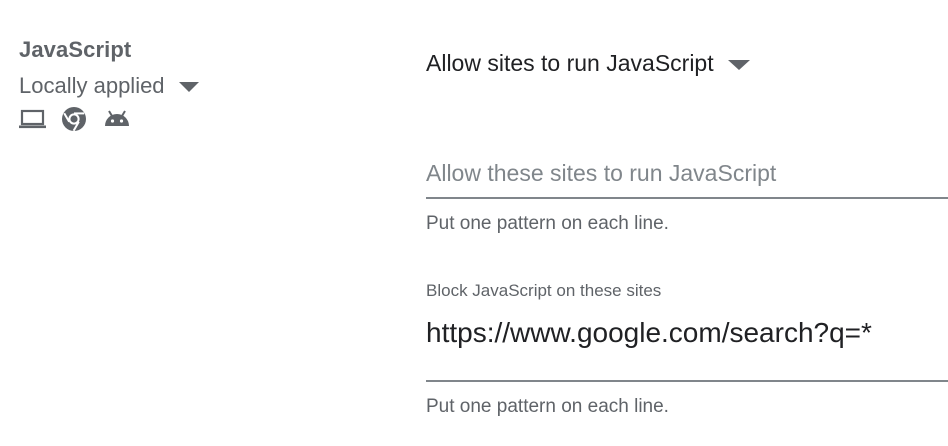 The width and height of the screenshot is (948, 446). What do you see at coordinates (116, 119) in the screenshot?
I see `android-icon` at bounding box center [116, 119].